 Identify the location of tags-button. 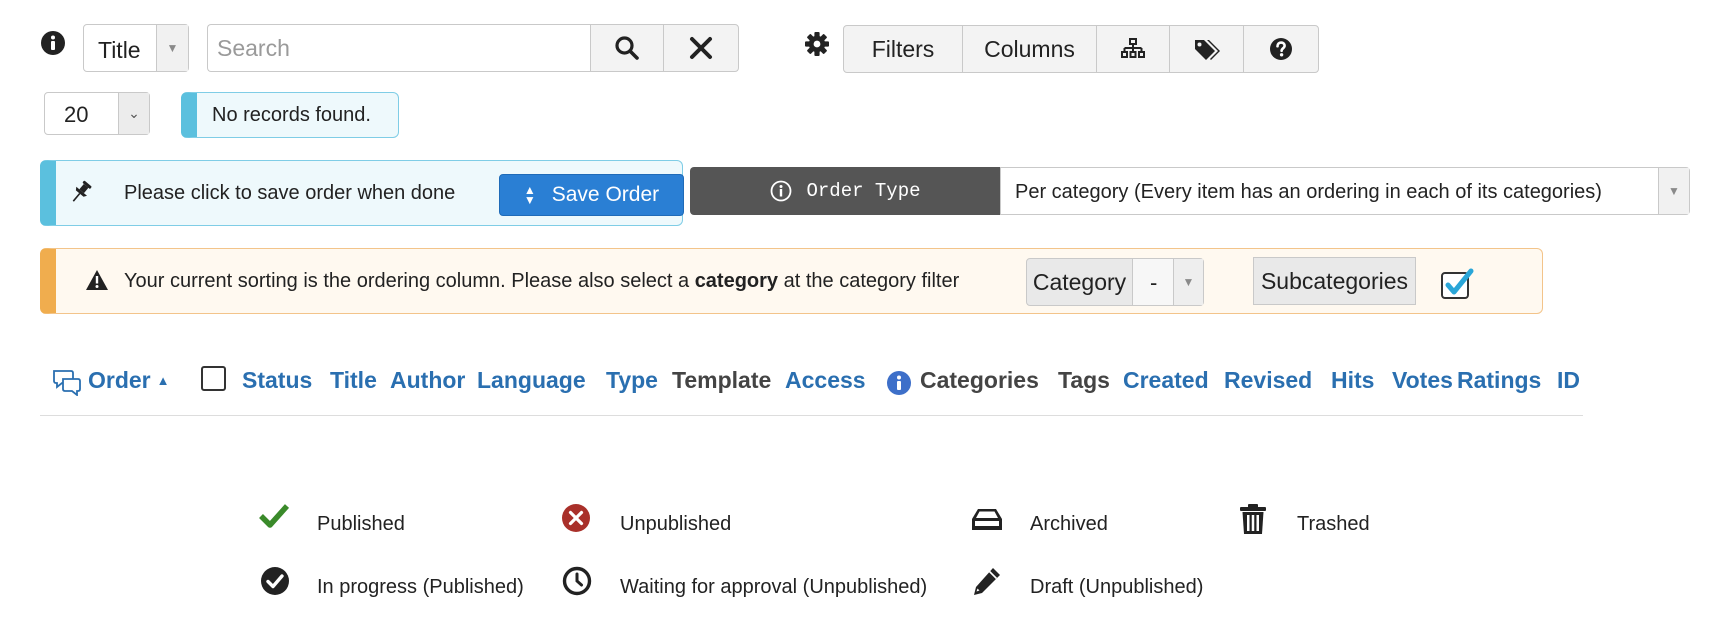
(1206, 49).